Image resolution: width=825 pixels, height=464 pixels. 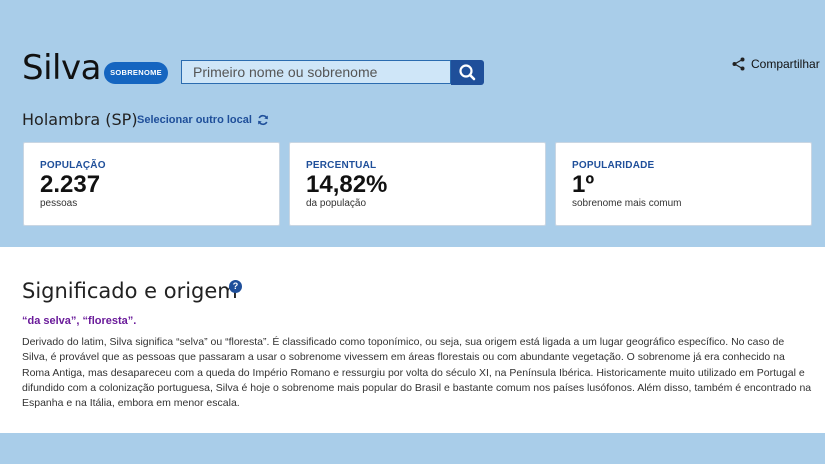 What do you see at coordinates (316, 72) in the screenshot?
I see `search-input: Primeiro nome ou sobrenome` at bounding box center [316, 72].